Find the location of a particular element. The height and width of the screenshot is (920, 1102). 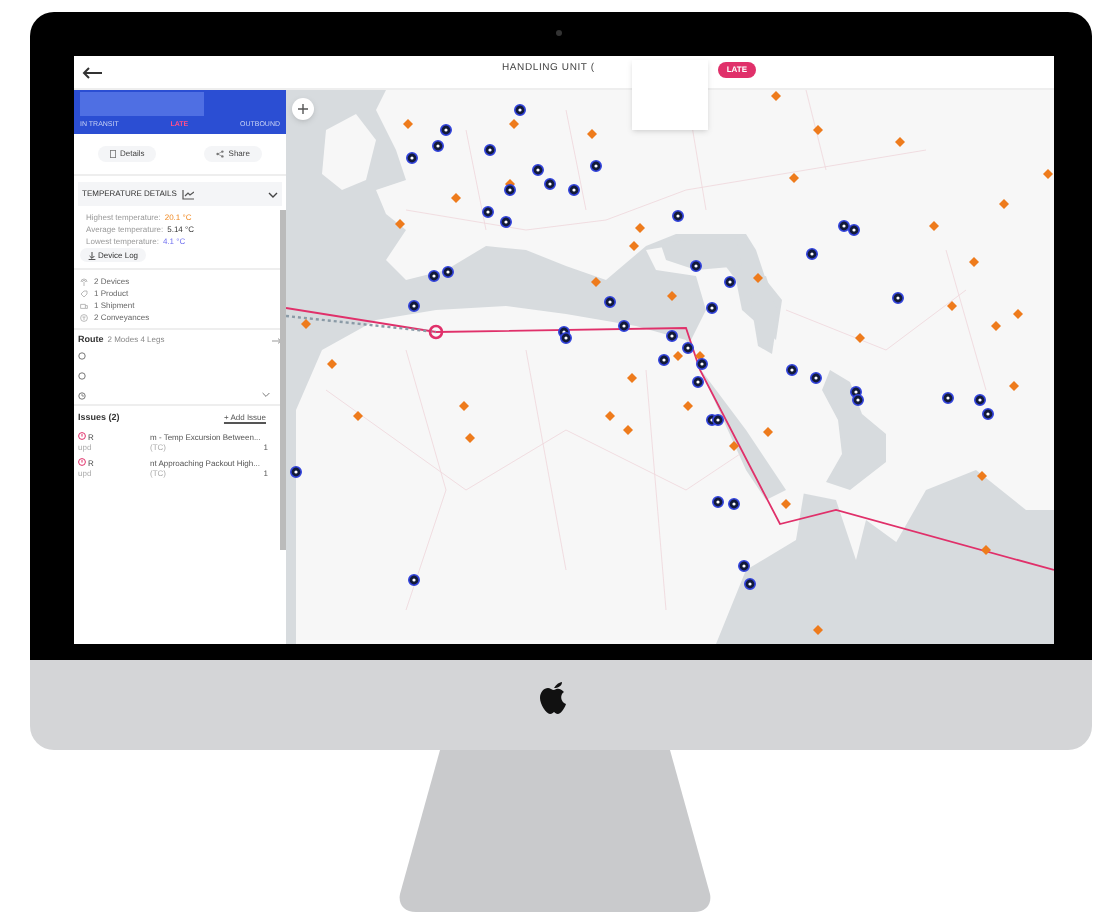

zoom-button is located at coordinates (303, 109).